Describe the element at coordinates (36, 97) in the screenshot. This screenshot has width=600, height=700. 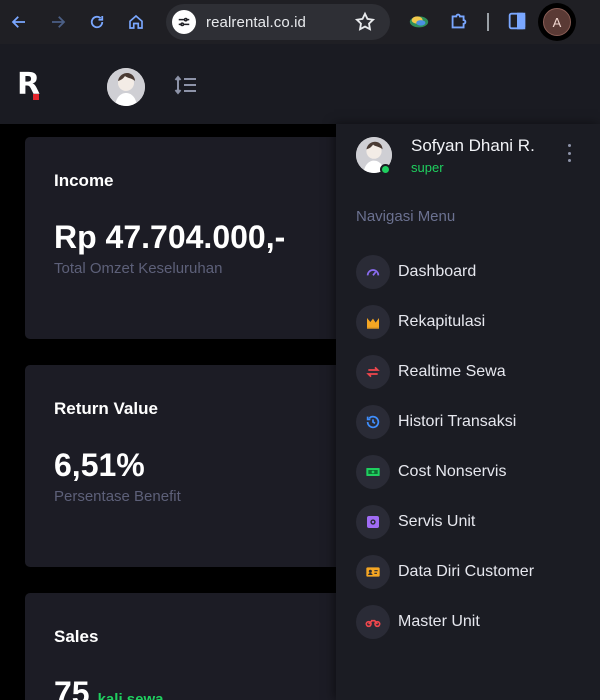
I see `logo-dot` at that location.